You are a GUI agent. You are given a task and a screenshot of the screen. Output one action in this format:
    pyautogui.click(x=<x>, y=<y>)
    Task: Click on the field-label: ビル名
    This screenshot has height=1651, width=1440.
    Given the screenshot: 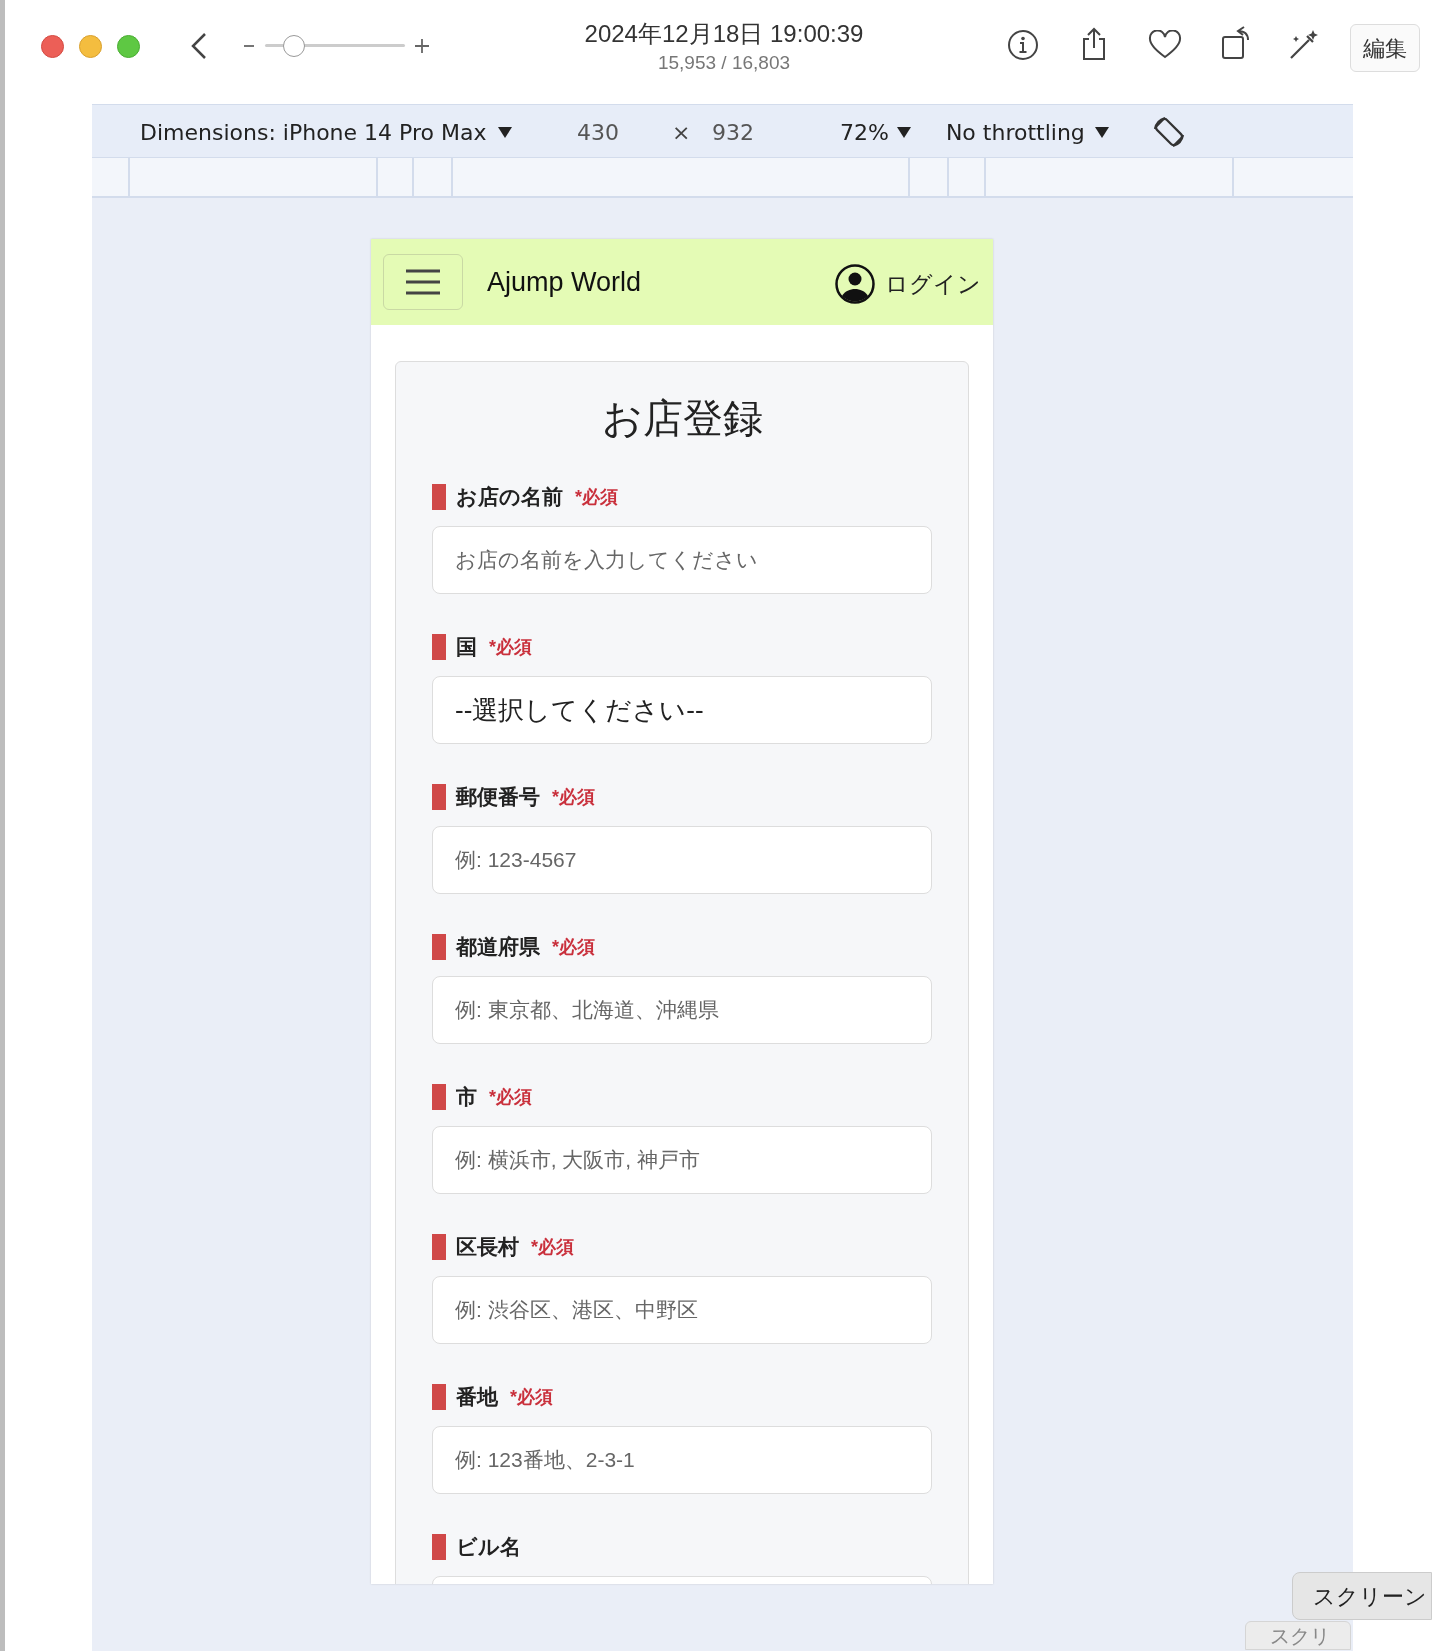 What is the action you would take?
    pyautogui.click(x=488, y=1547)
    